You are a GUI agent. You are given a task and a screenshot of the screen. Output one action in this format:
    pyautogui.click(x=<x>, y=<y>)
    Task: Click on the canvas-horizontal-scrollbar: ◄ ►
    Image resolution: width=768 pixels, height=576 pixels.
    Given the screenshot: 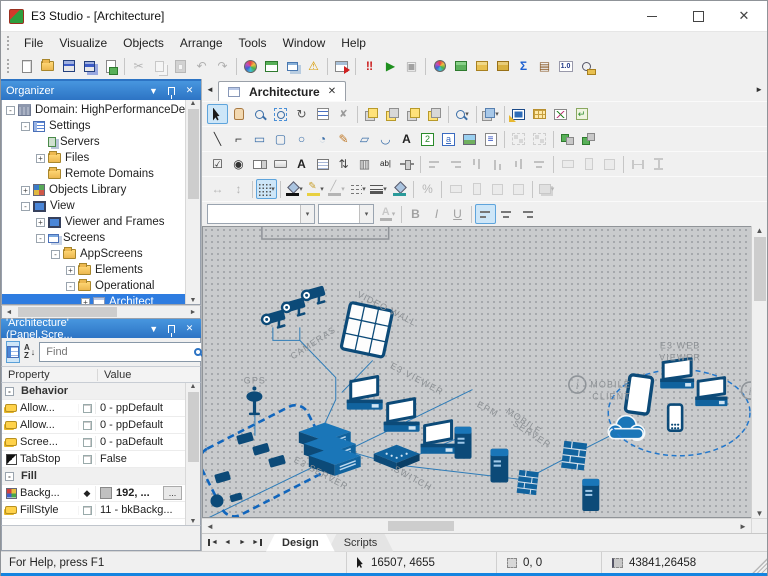 What is the action you would take?
    pyautogui.click(x=484, y=525)
    